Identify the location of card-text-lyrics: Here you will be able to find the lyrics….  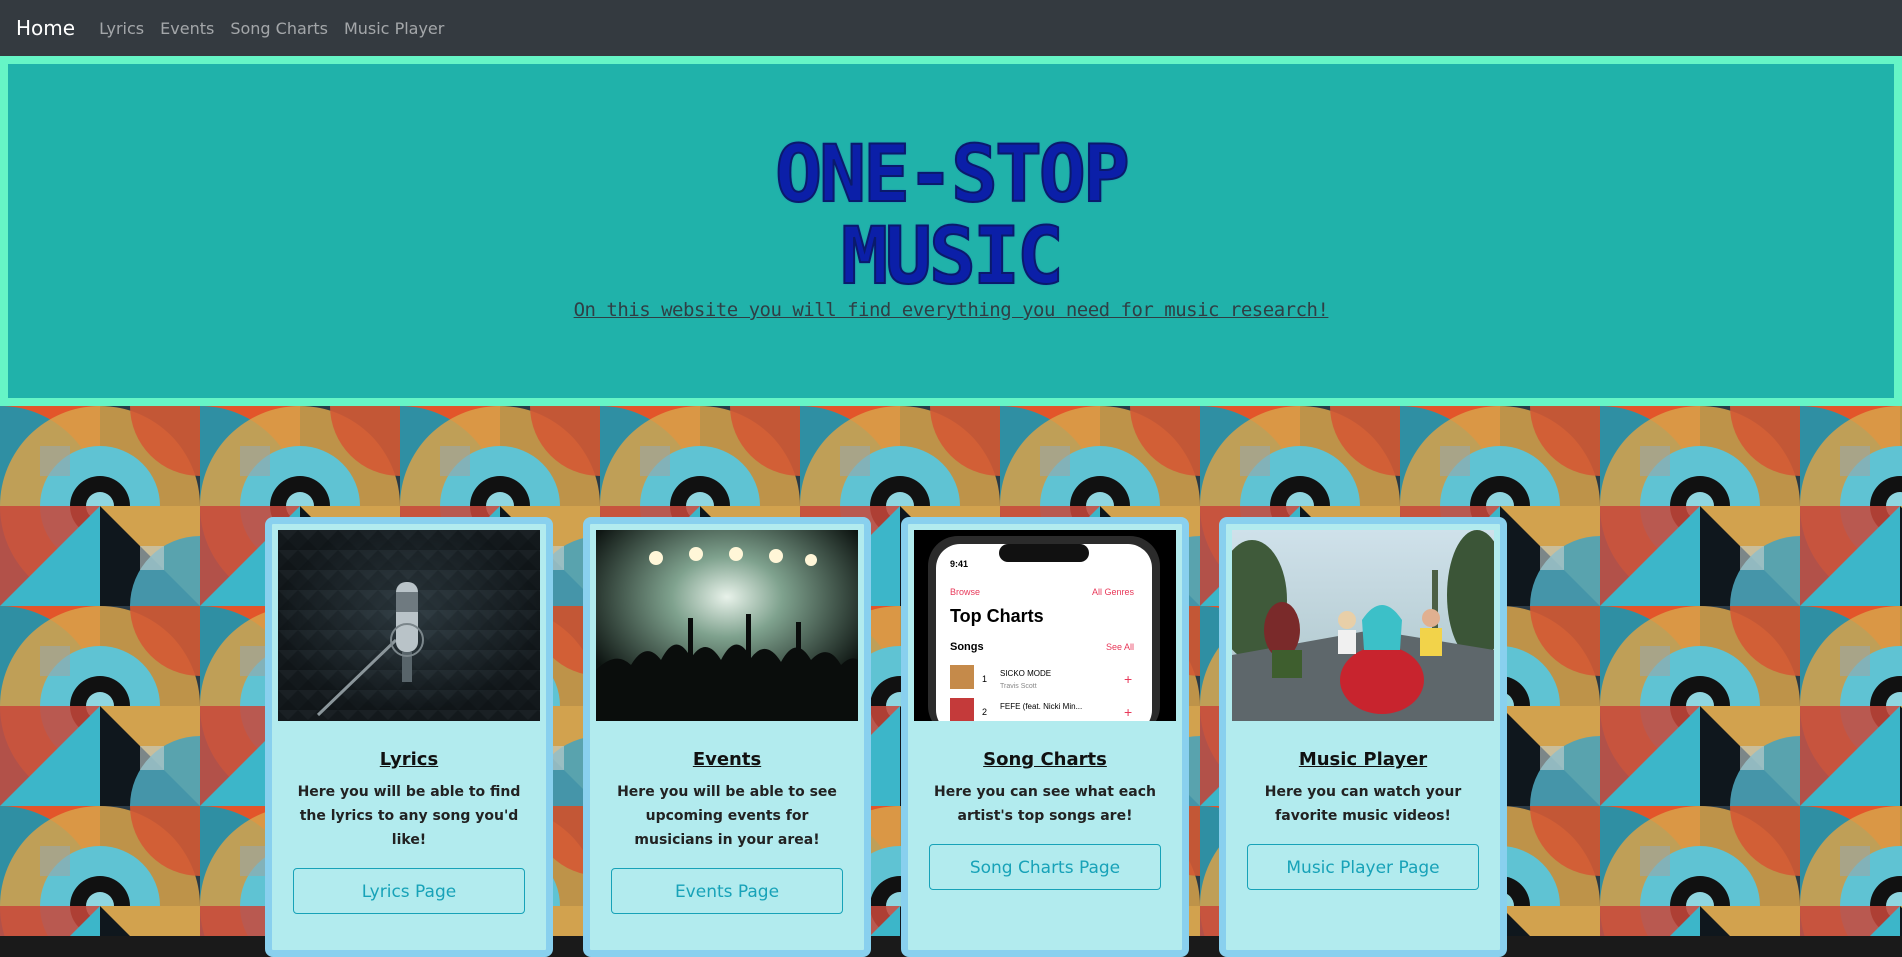
(409, 816).